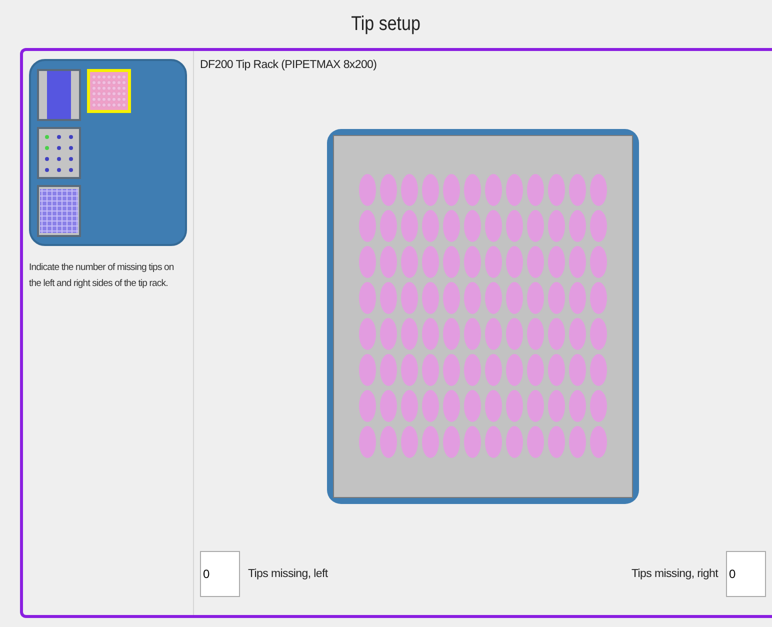  I want to click on tips-missing-left-field: 0, so click(220, 574).